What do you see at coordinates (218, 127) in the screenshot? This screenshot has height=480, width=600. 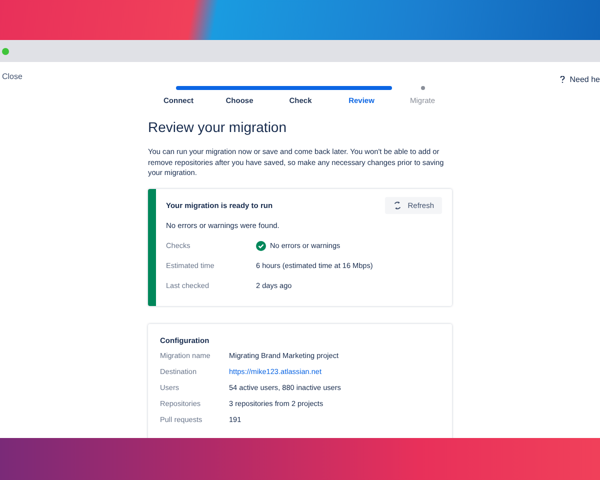 I see `page-title: Review your migration` at bounding box center [218, 127].